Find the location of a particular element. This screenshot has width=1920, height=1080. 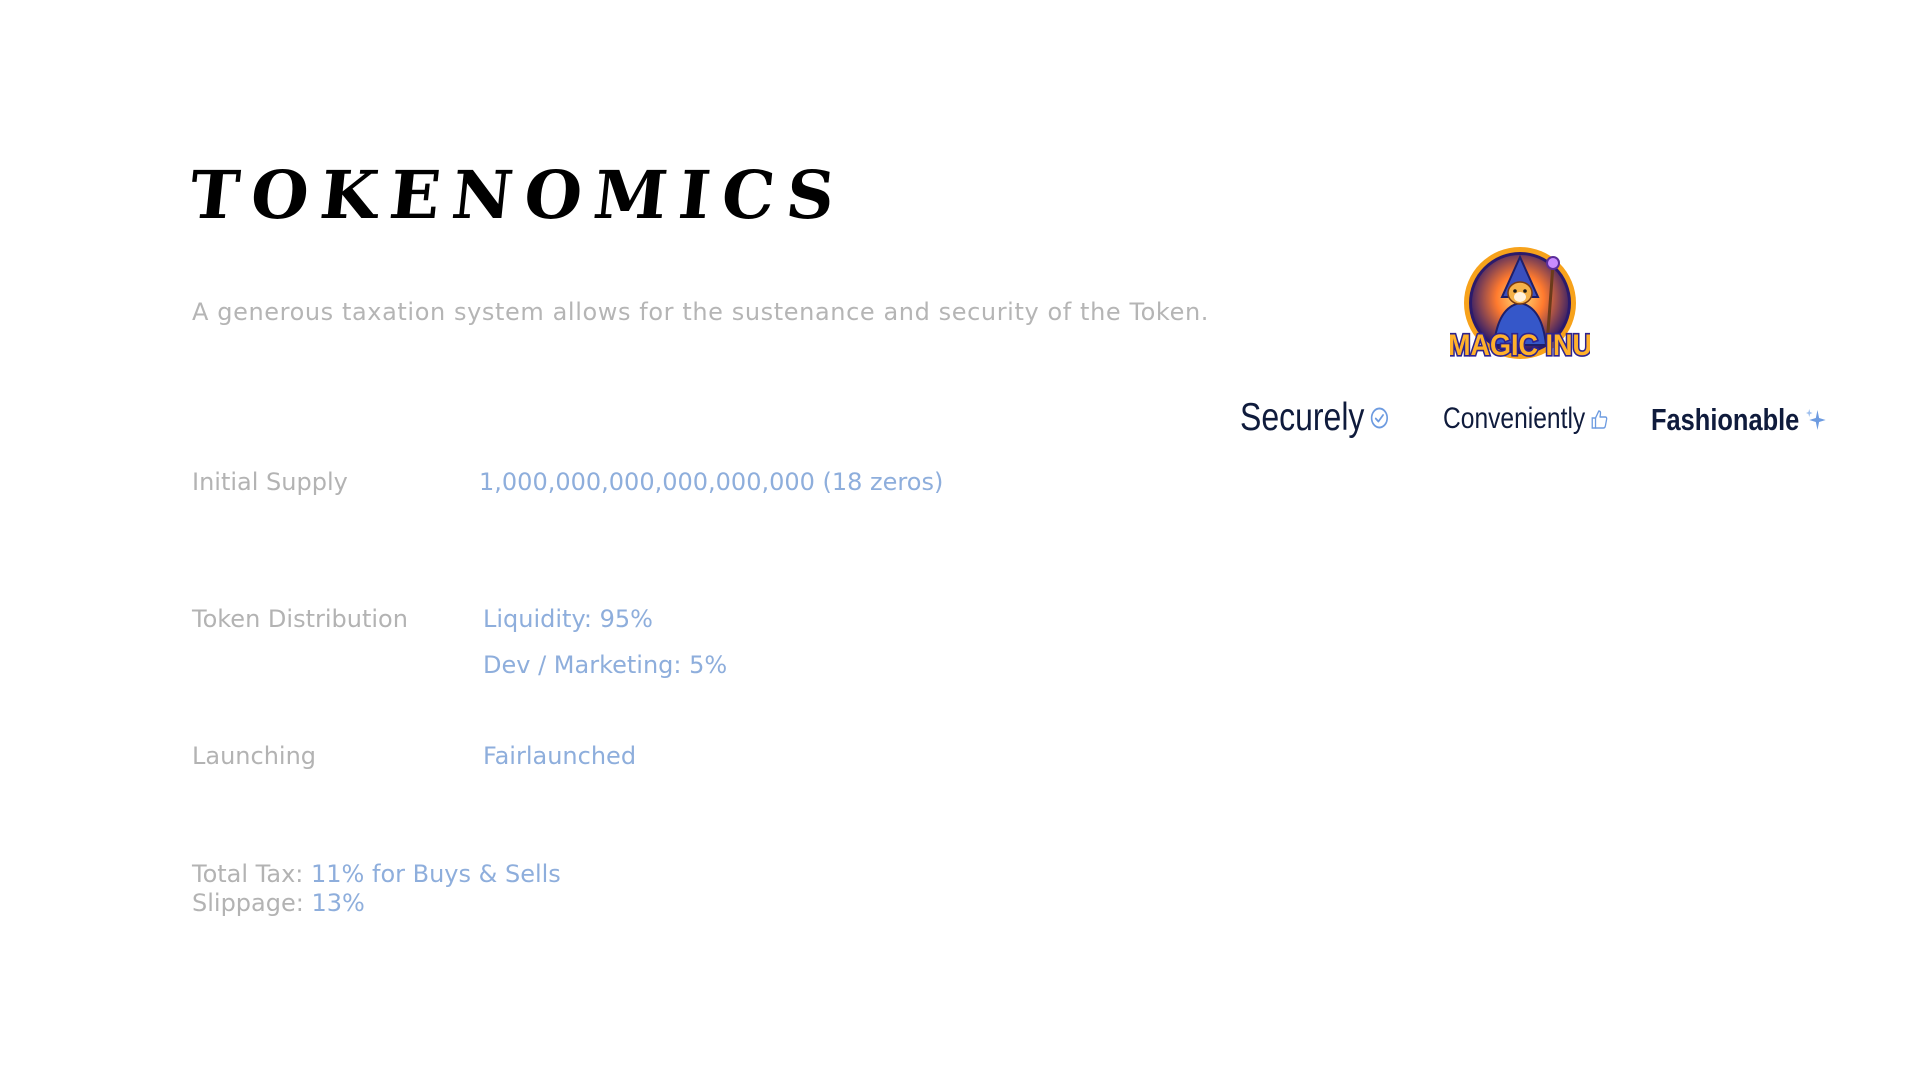

page-title: TOKENOMICS is located at coordinates (518, 195).